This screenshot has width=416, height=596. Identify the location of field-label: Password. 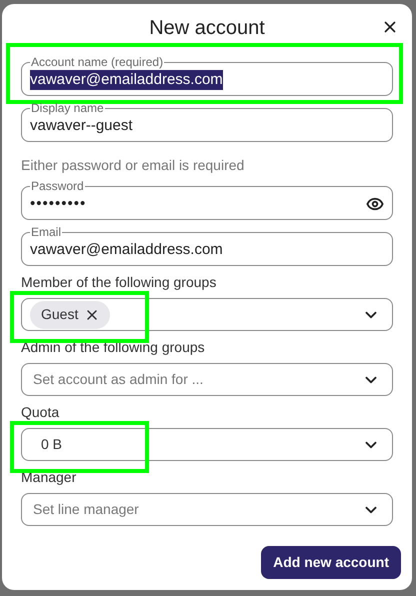
(57, 186).